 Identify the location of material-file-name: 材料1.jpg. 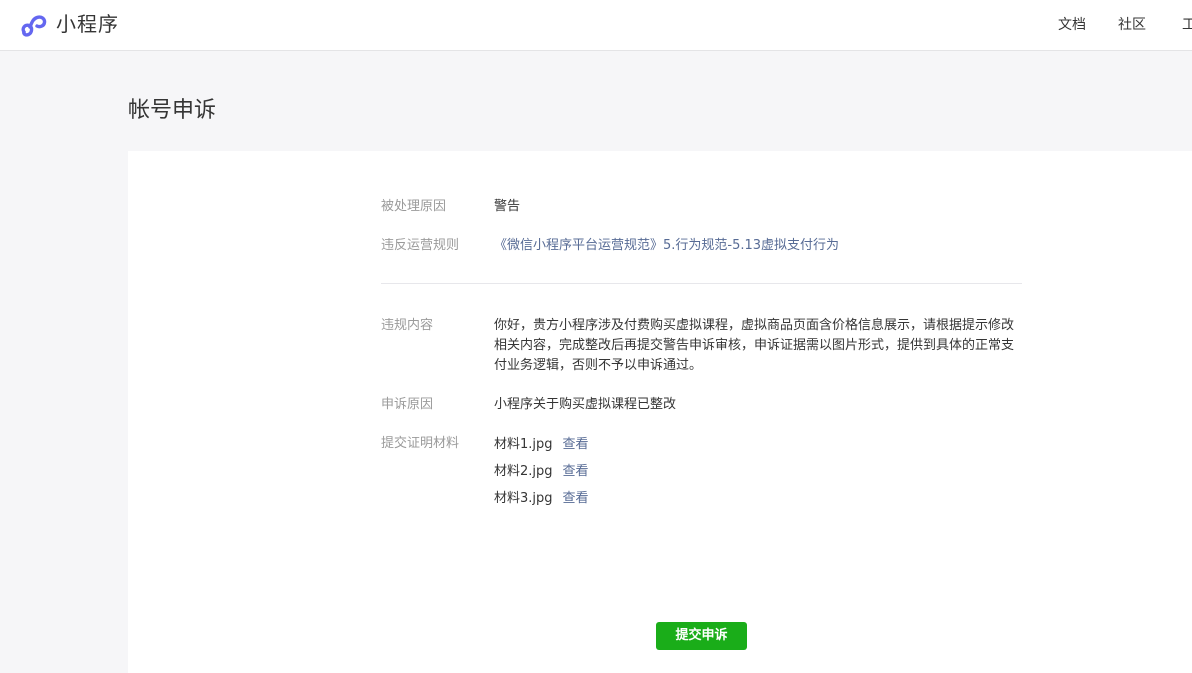
(523, 444).